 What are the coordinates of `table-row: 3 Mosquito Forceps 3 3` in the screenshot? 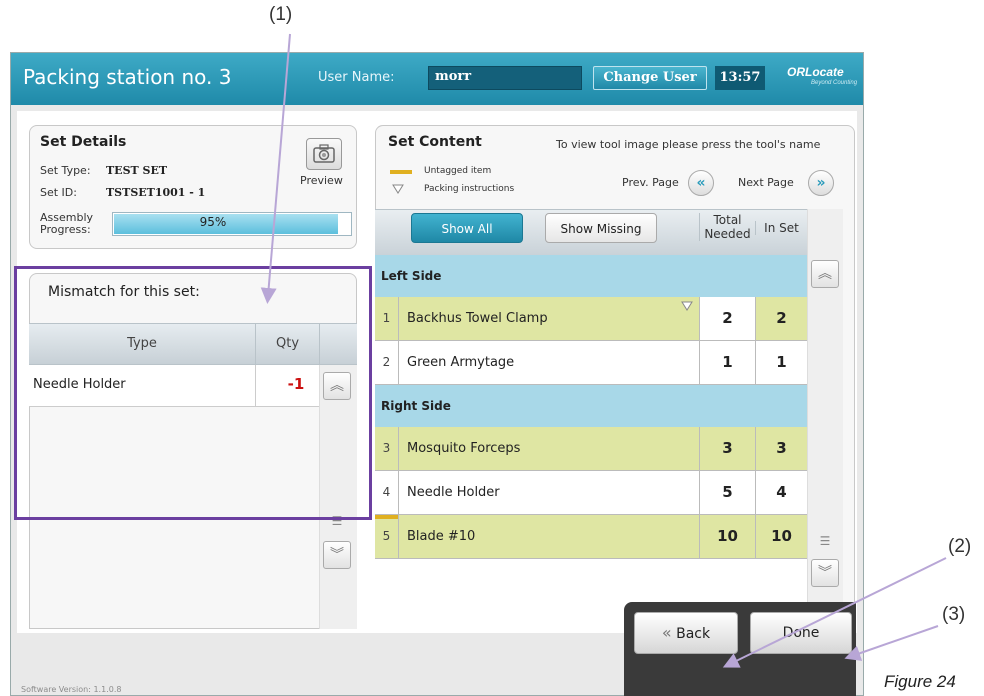 It's located at (591, 449).